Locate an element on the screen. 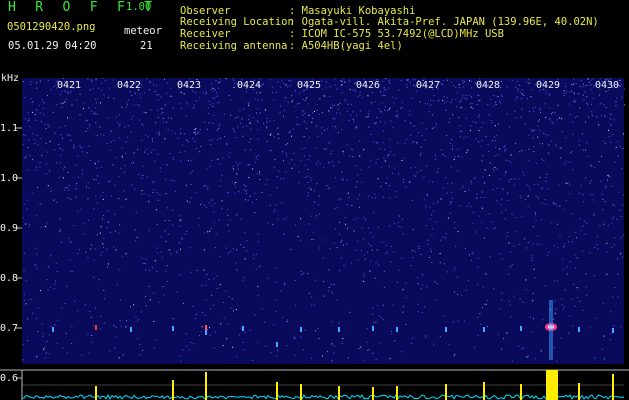 The image size is (629, 400). meteor-echo is located at coordinates (484, 329).